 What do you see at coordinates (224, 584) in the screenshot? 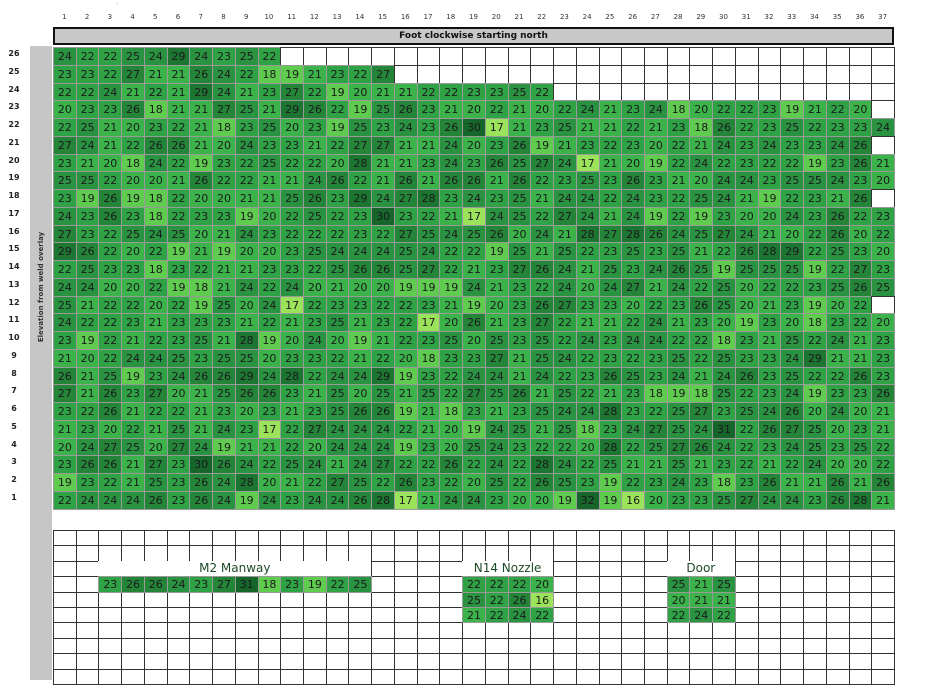
I see `manway-reading-cell: 27` at bounding box center [224, 584].